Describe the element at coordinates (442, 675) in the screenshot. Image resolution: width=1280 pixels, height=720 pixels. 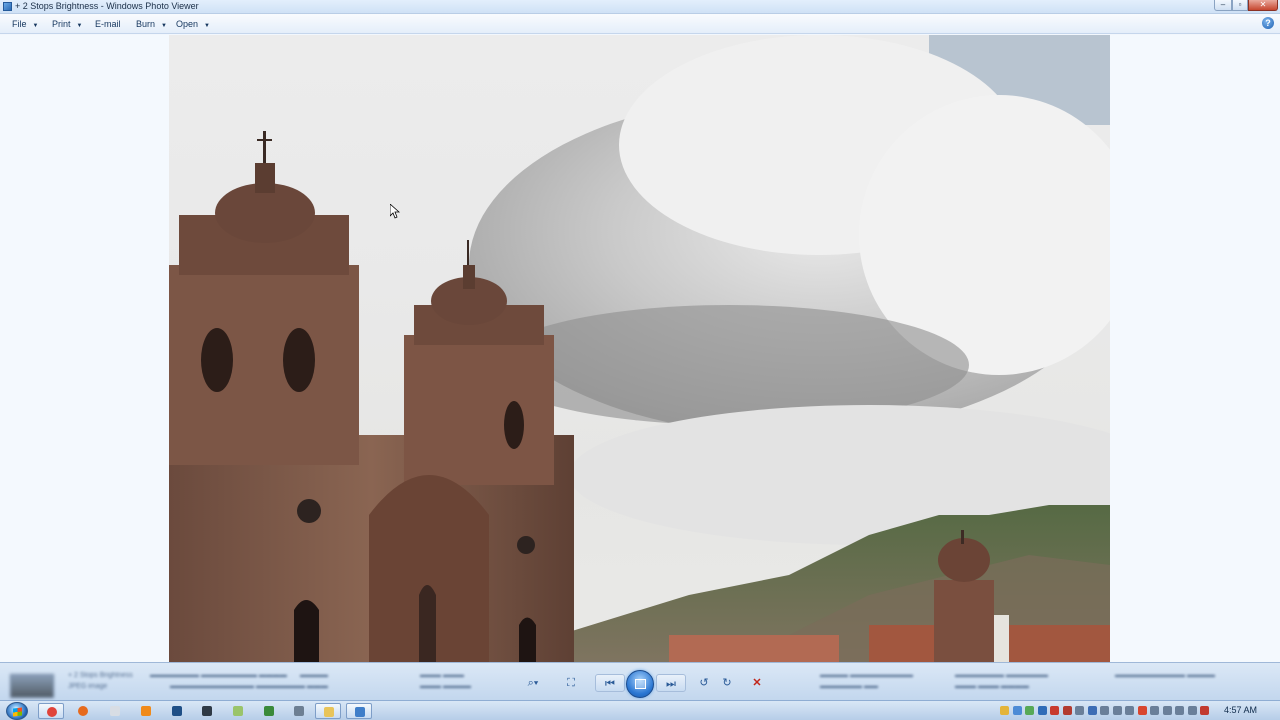
I see `info-blurred-4: ▬▬▬ ▬▬▬` at that location.